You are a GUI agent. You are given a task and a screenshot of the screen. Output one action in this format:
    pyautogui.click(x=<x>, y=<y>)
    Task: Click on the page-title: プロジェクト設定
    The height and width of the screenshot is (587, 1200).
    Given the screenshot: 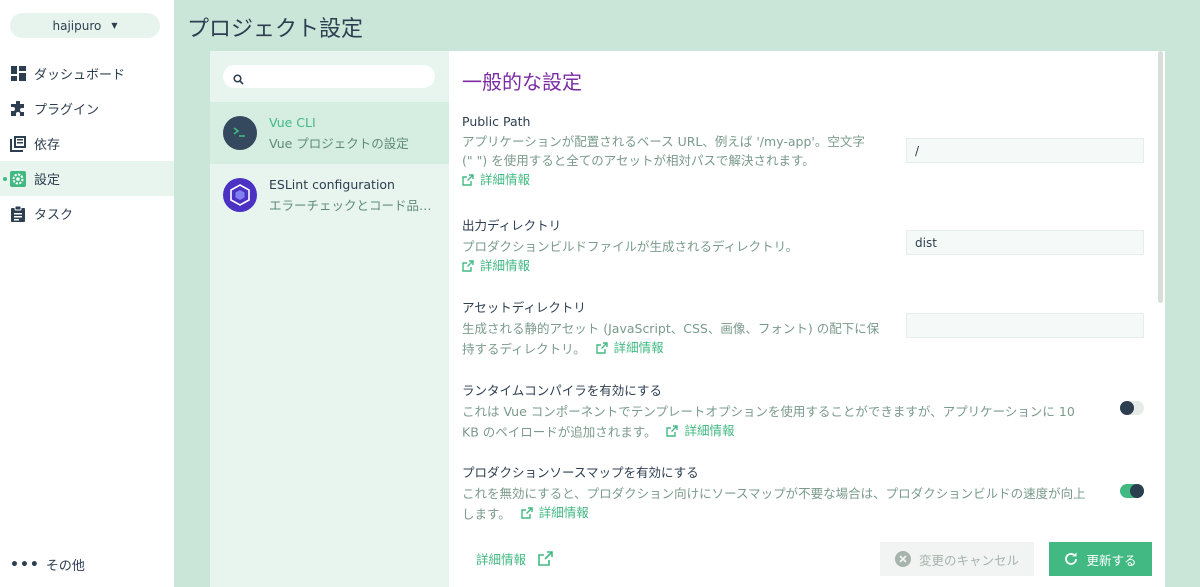 What is the action you would take?
    pyautogui.click(x=275, y=29)
    